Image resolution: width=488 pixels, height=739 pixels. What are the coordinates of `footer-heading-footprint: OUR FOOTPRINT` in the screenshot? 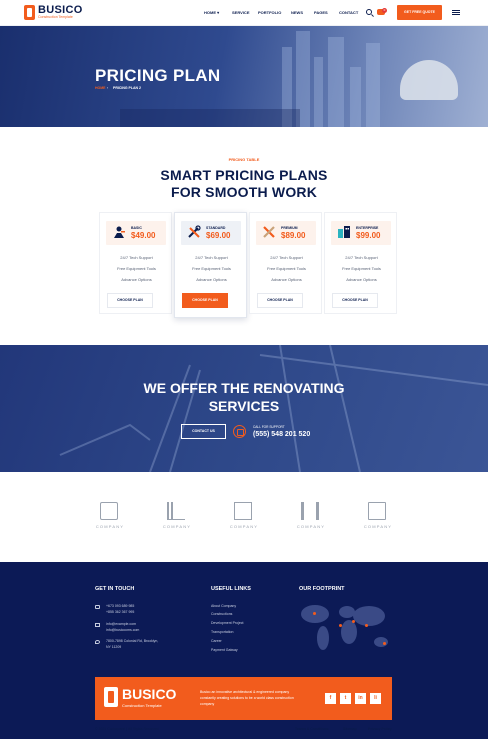 It's located at (322, 589).